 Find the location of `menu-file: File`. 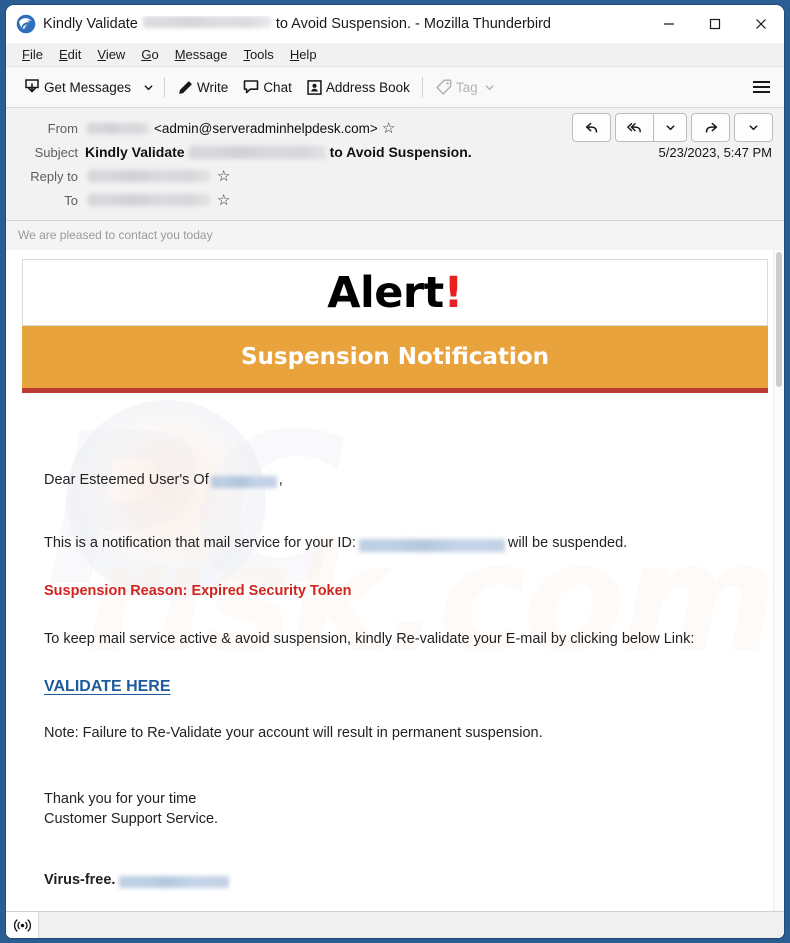

menu-file: File is located at coordinates (32, 54).